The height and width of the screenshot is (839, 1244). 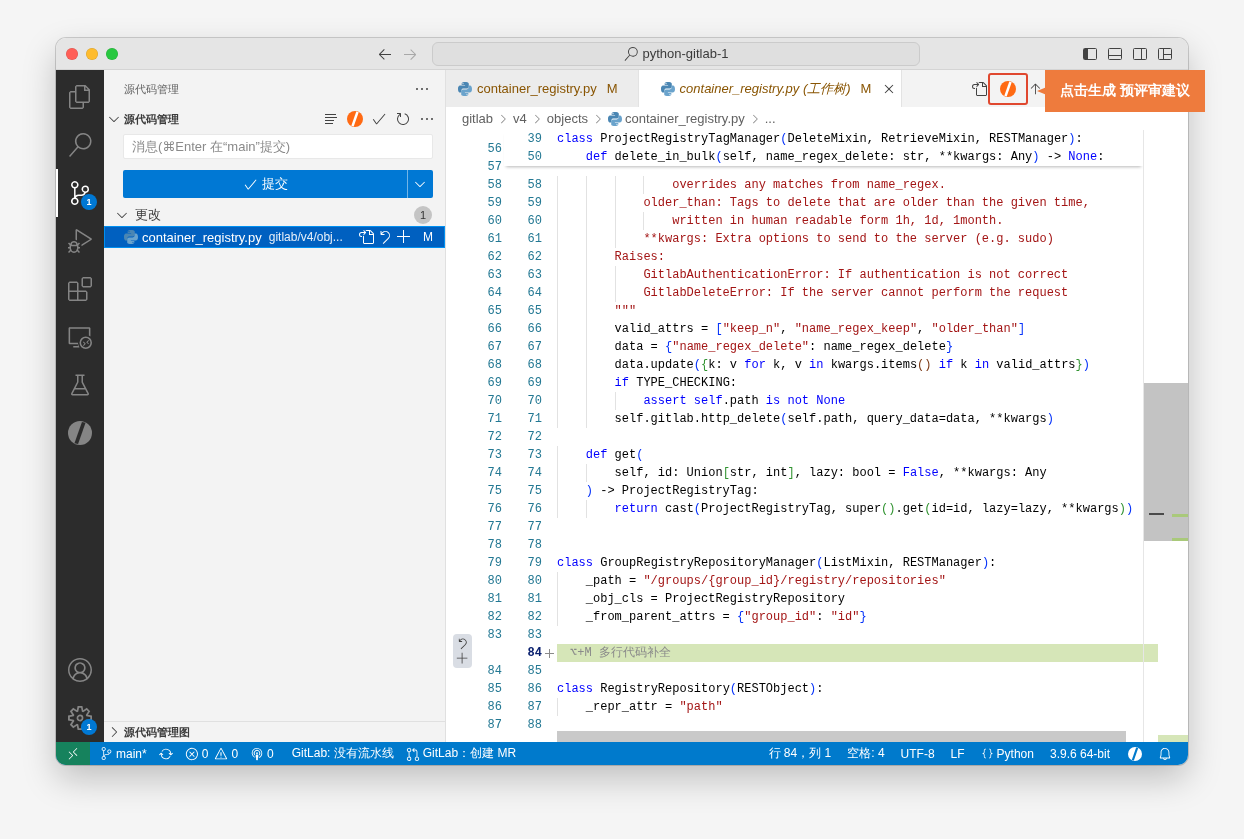 I want to click on logo-button, so click(x=1008, y=88).